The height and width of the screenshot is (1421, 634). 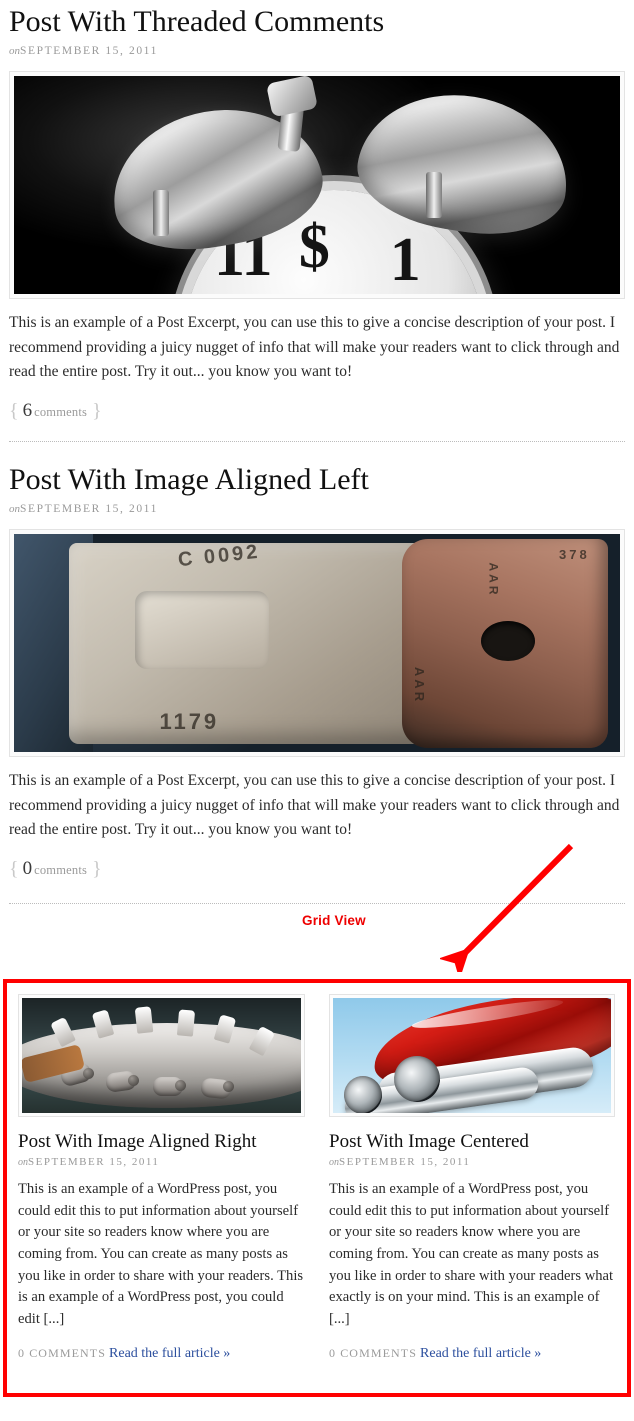 I want to click on bicycle-chainring-photo, so click(x=161, y=1055).